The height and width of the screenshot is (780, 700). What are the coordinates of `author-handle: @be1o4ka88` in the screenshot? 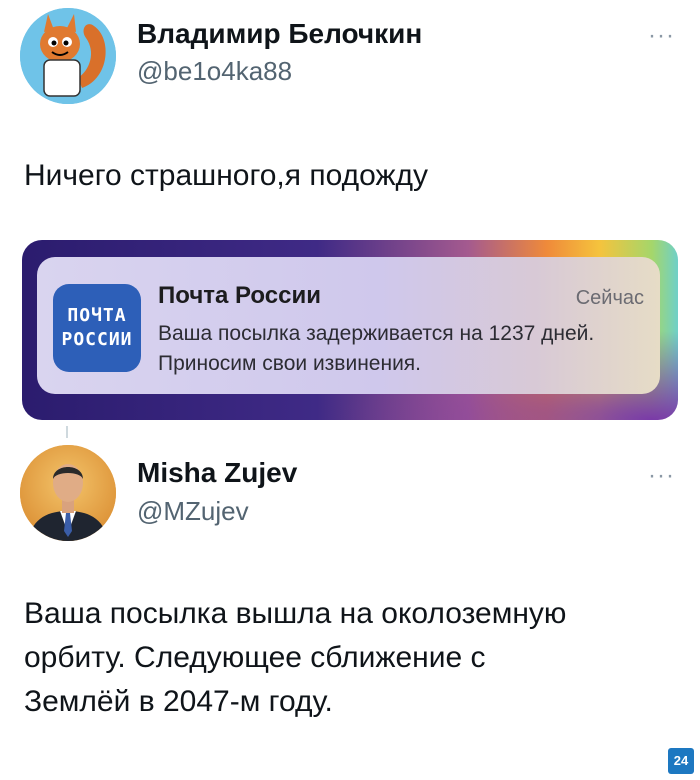 It's located at (214, 71).